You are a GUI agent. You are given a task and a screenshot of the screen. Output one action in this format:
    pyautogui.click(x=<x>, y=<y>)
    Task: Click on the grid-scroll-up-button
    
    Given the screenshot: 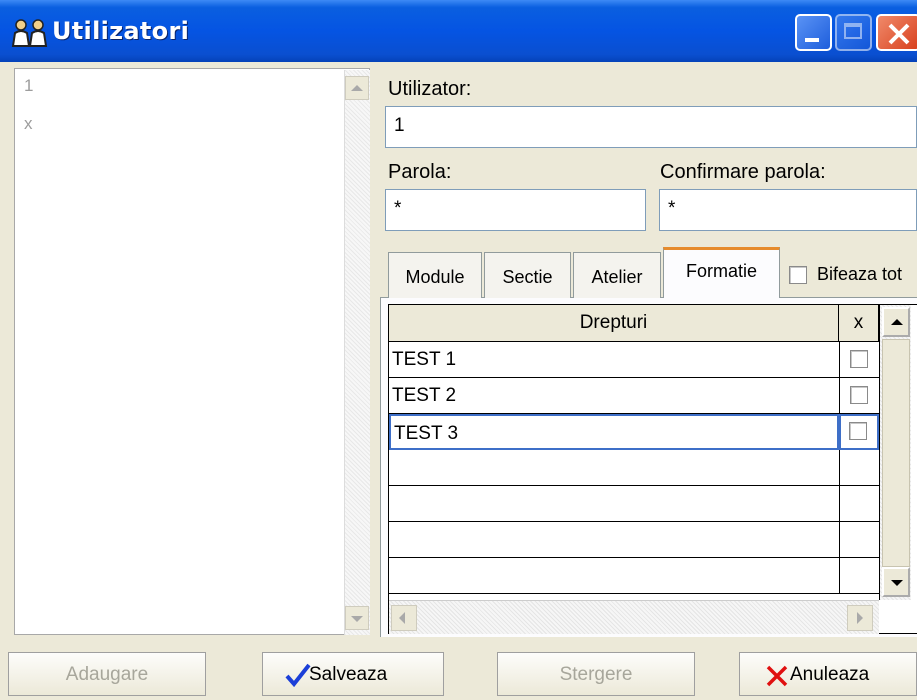 What is the action you would take?
    pyautogui.click(x=896, y=322)
    